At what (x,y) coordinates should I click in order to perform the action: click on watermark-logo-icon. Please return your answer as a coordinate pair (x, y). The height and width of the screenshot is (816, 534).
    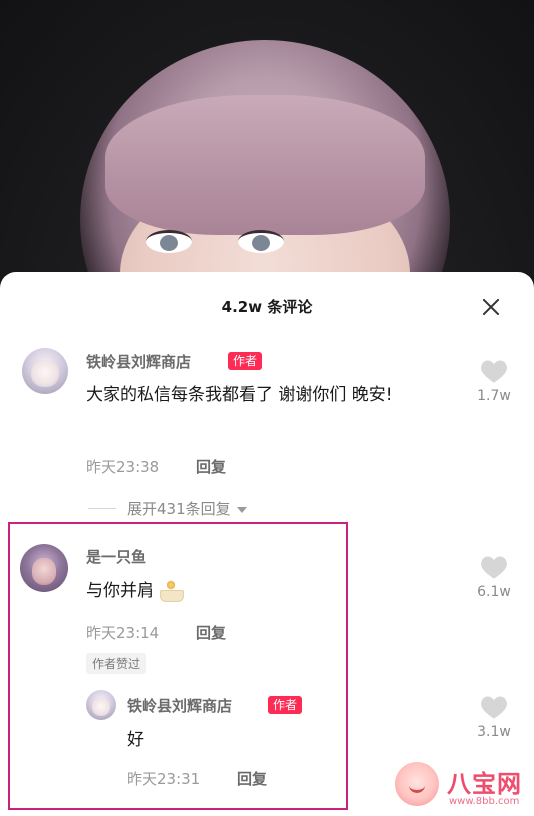
    Looking at the image, I should click on (417, 784).